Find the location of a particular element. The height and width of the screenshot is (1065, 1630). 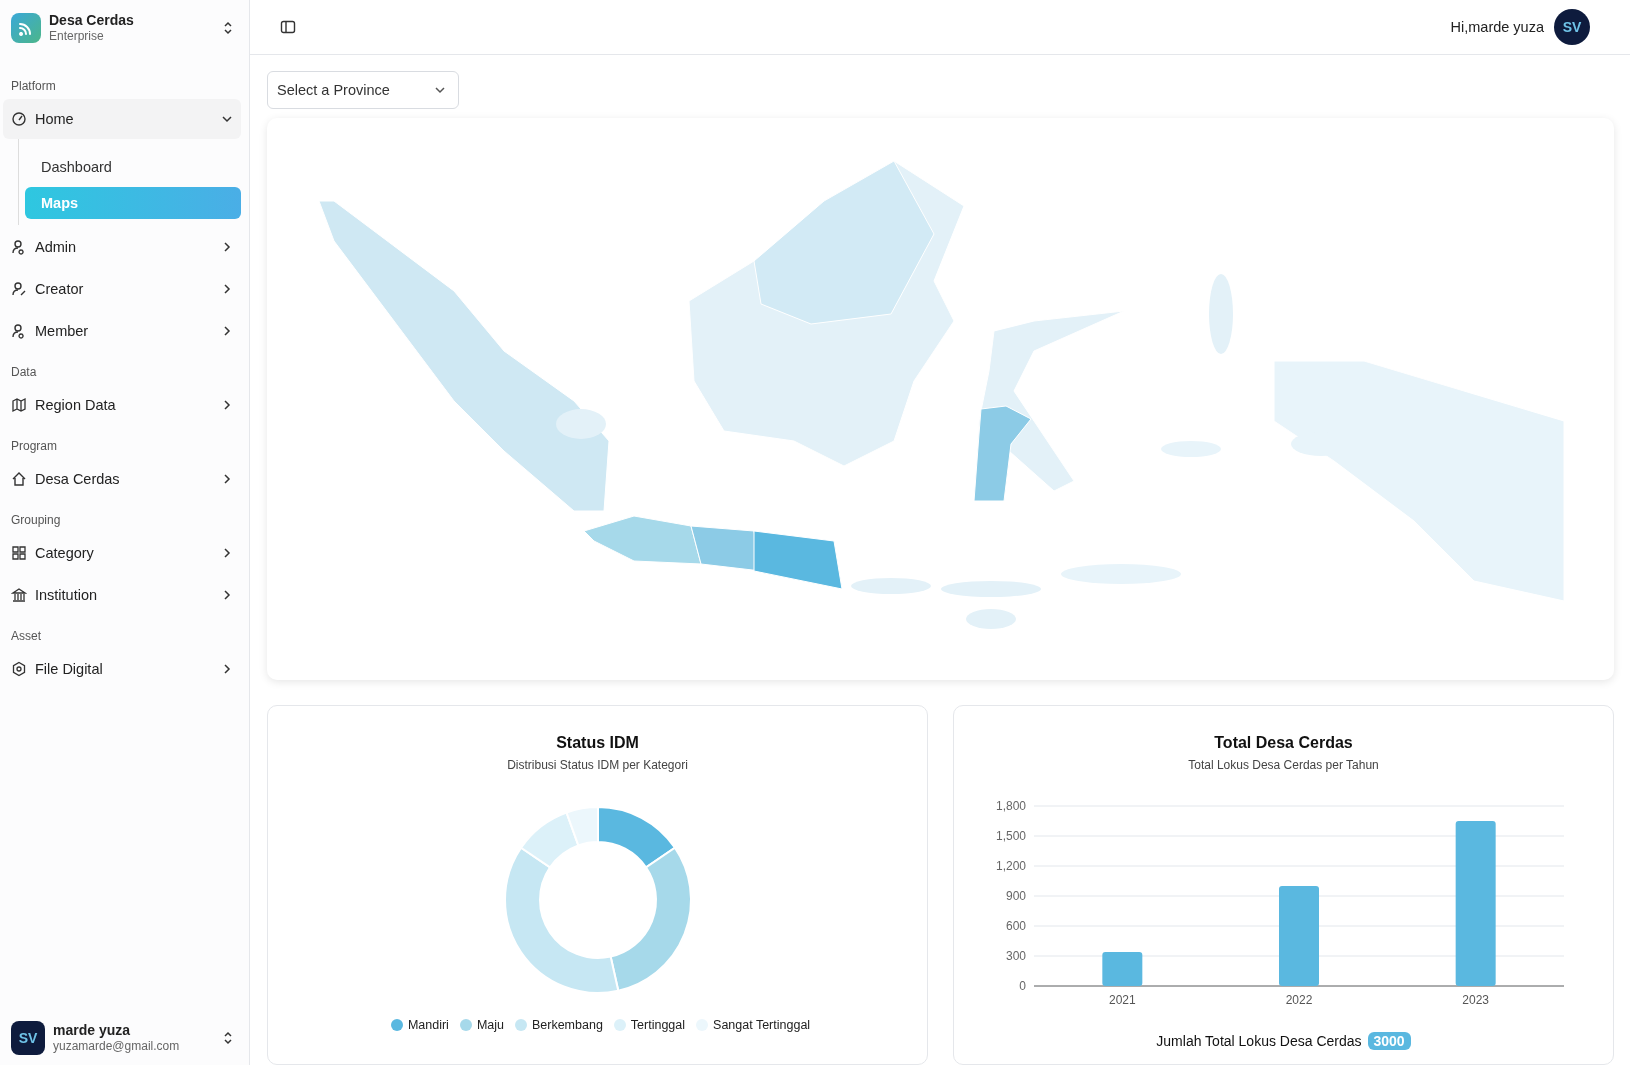

card-title: Total Desa Cerdas is located at coordinates (1283, 743).